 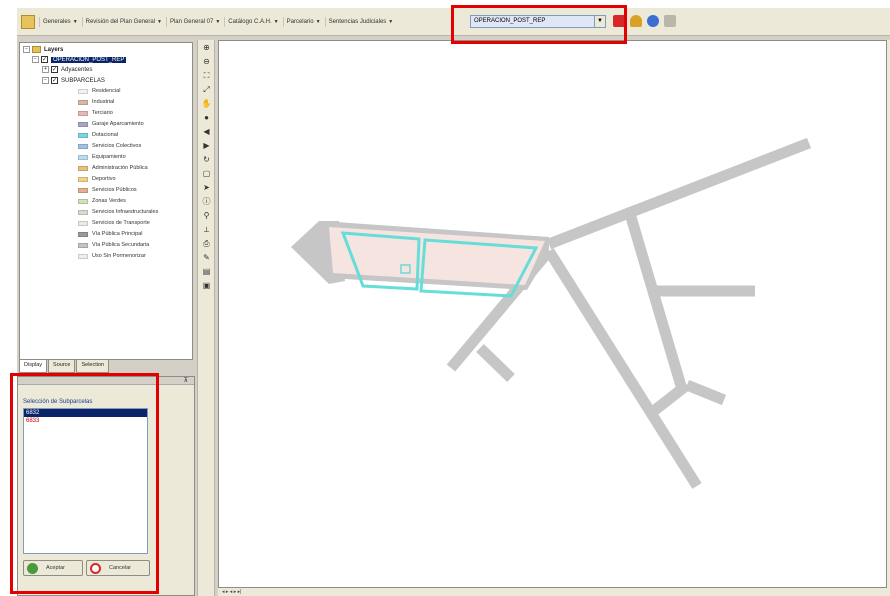 I want to click on menu-parcelario: Parcelario ▼, so click(x=303, y=21).